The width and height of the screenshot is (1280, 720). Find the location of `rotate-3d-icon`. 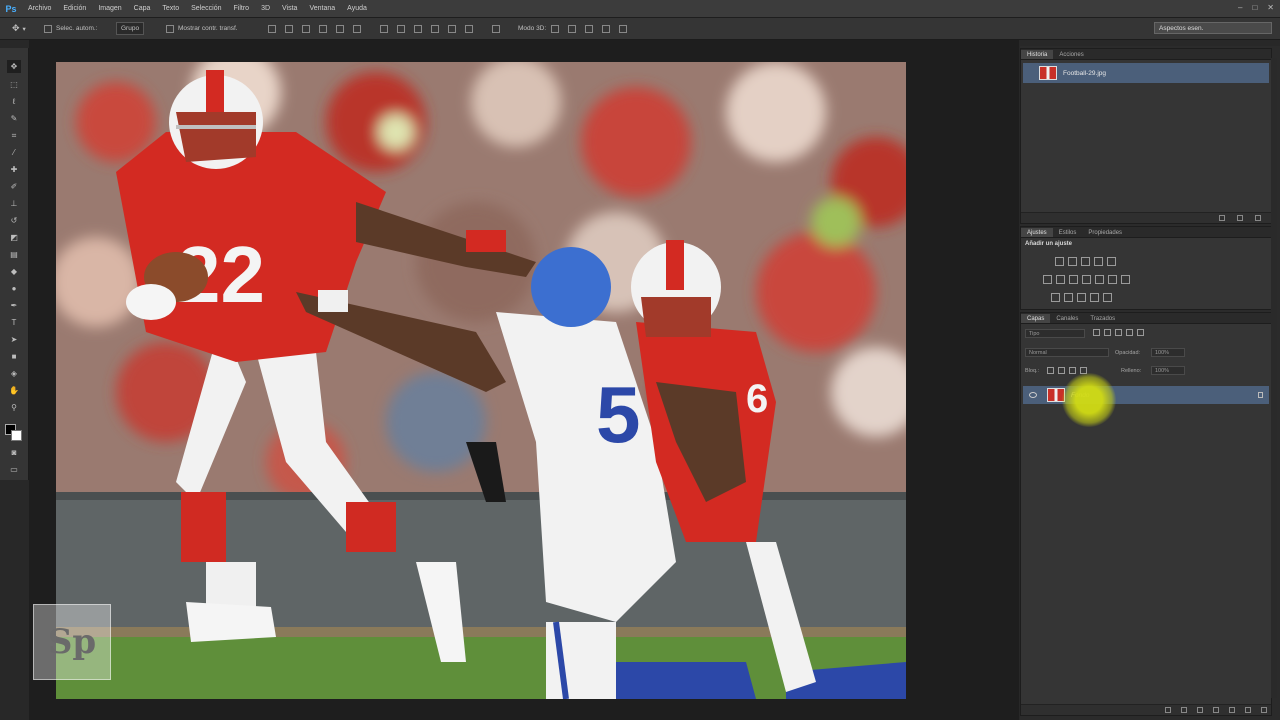

rotate-3d-icon is located at coordinates (555, 28).